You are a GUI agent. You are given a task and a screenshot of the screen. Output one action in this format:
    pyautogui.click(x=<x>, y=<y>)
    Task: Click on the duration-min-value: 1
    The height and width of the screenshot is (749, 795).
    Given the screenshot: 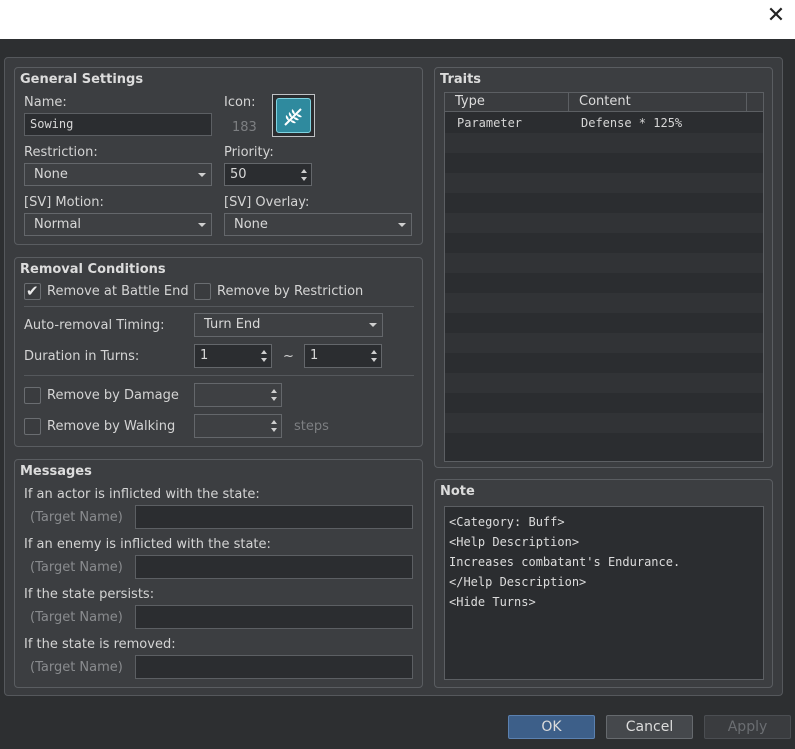 What is the action you would take?
    pyautogui.click(x=204, y=355)
    